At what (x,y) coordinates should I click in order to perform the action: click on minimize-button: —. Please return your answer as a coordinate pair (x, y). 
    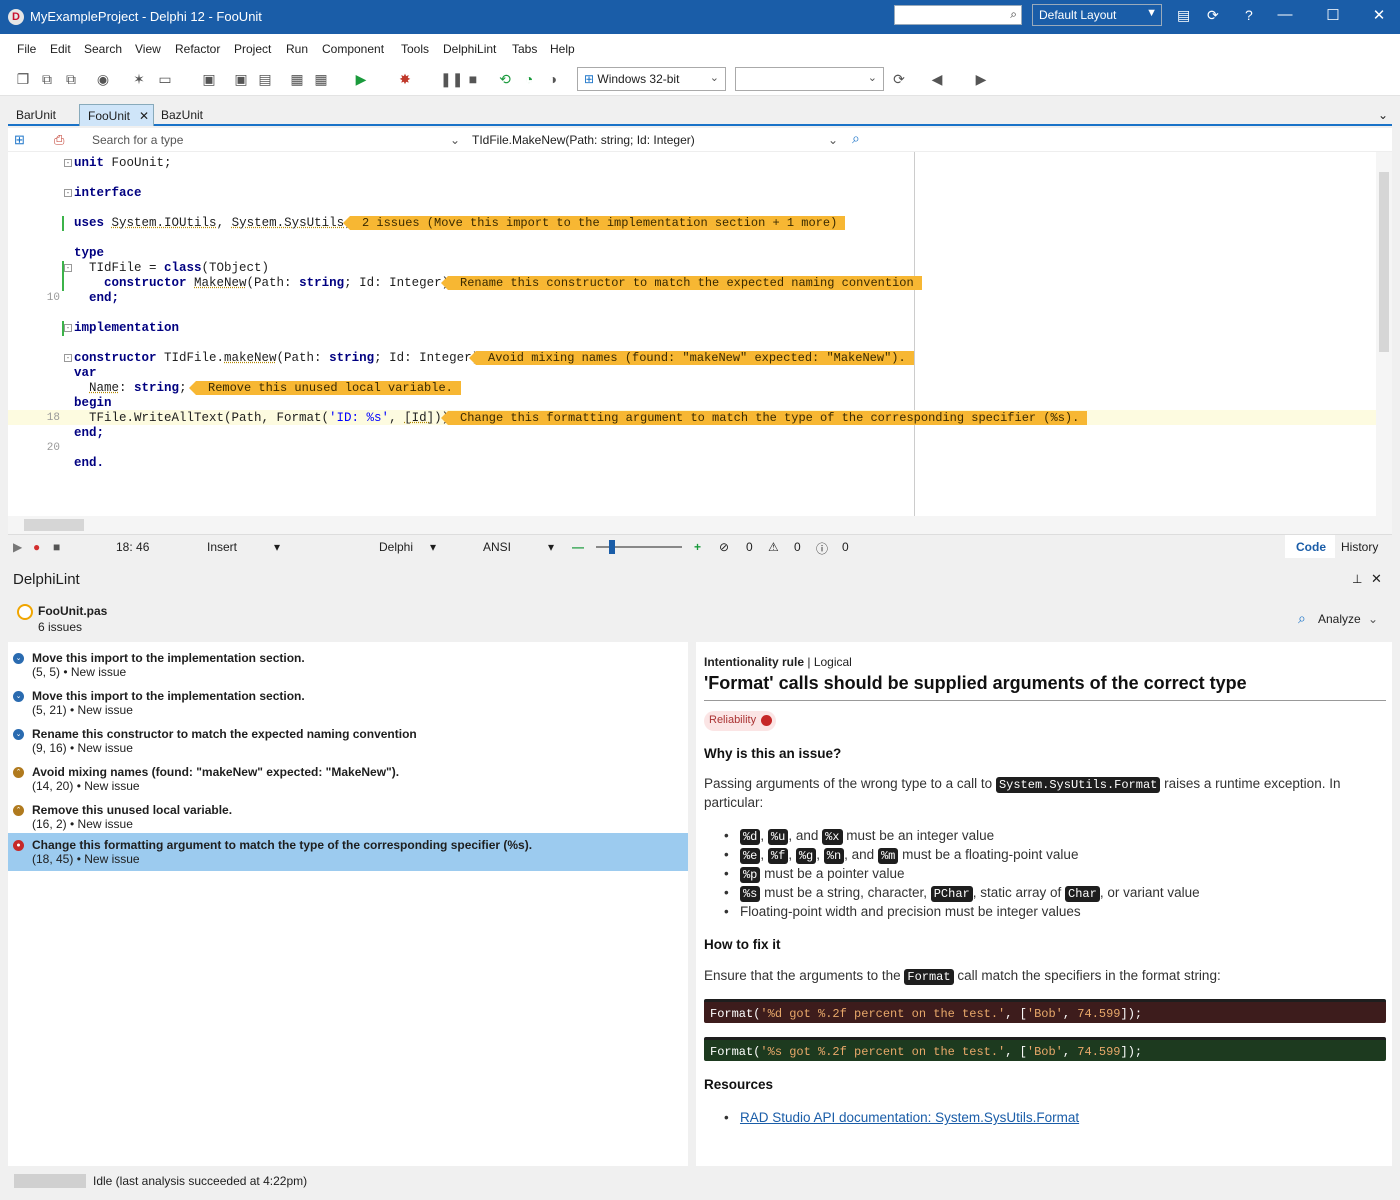
    Looking at the image, I should click on (1285, 14).